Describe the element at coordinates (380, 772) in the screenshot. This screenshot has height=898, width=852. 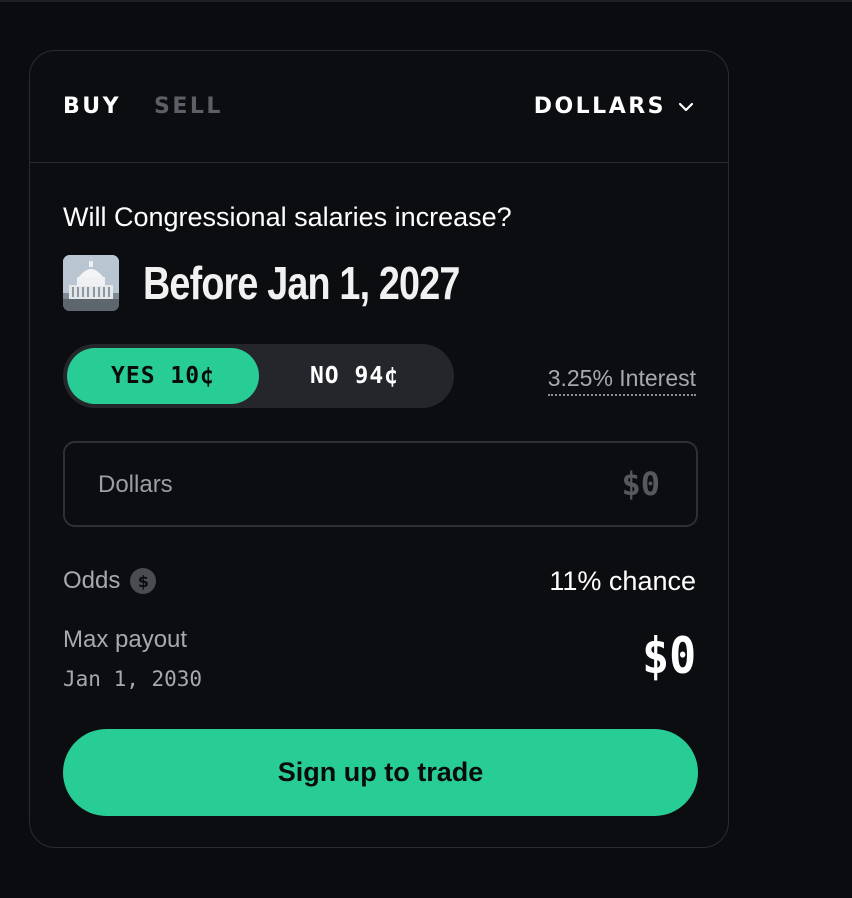
I see `sign-up-button: Sign up to trade` at that location.